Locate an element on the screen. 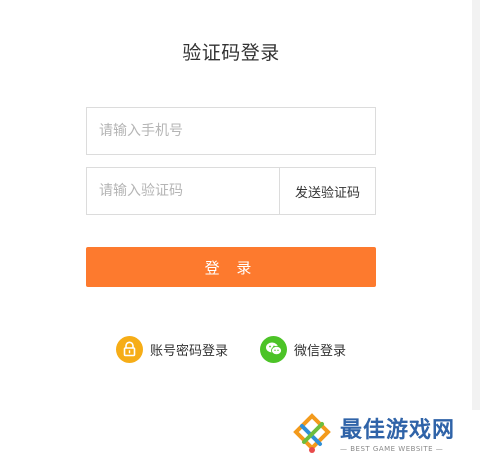 This screenshot has width=480, height=461. account-password-login-link: 账号密码登录 is located at coordinates (172, 349).